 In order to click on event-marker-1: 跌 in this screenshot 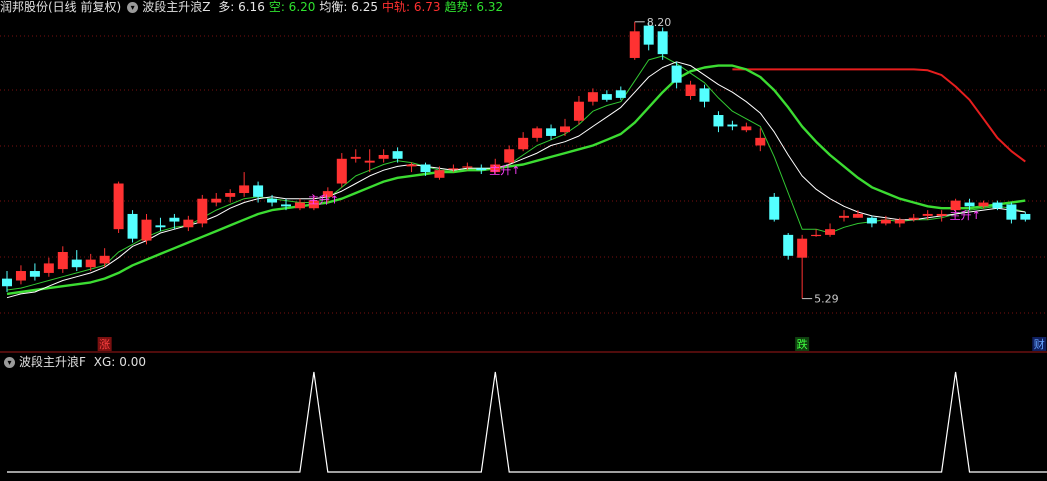, I will do `click(802, 344)`.